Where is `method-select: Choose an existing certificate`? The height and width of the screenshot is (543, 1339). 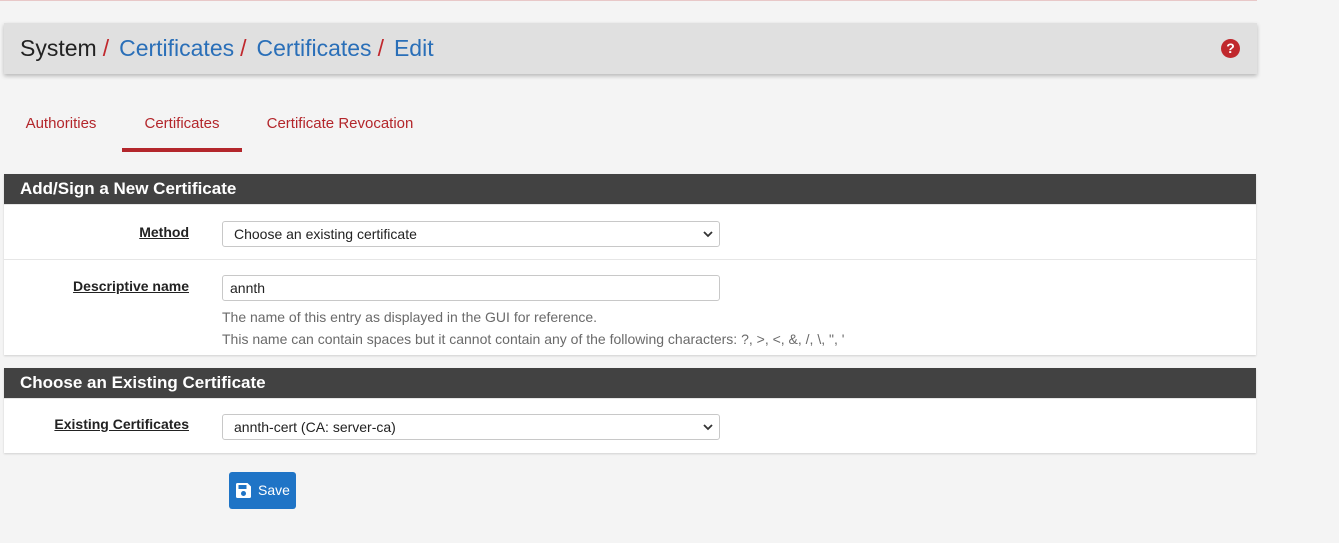
method-select: Choose an existing certificate is located at coordinates (471, 234).